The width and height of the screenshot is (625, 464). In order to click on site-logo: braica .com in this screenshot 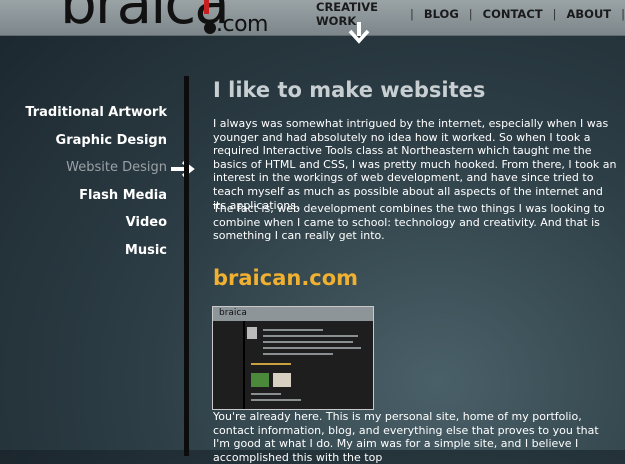, I will do `click(164, 18)`.